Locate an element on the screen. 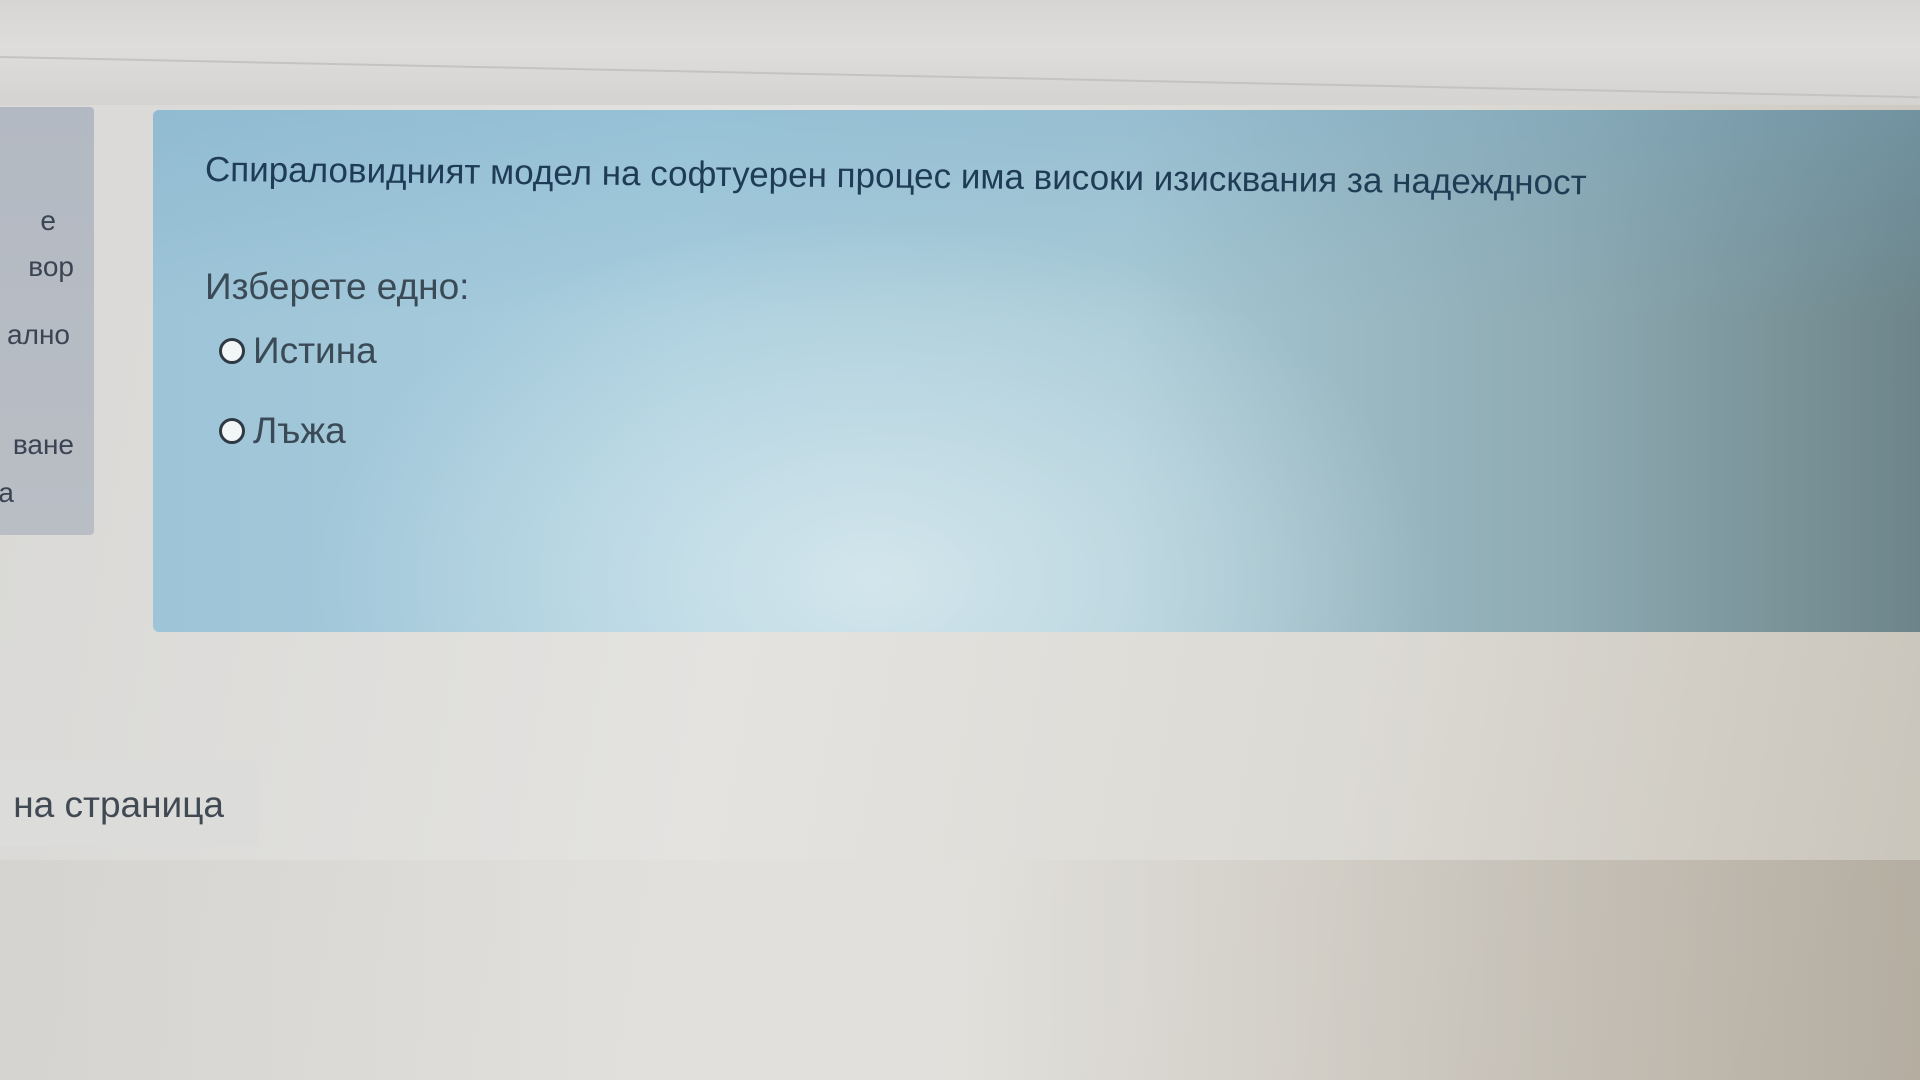  next-page-button: на страница is located at coordinates (129, 803).